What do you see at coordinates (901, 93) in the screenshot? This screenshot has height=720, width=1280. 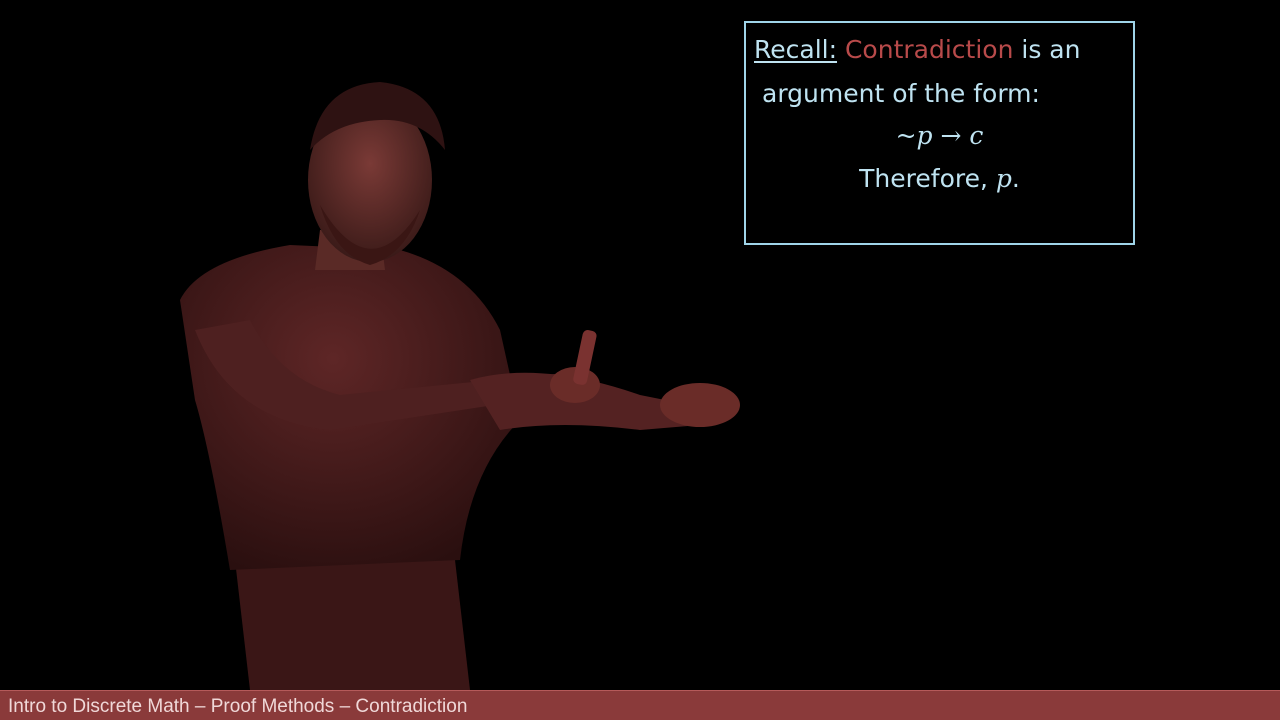 I see `recall-line2: argument of the form:` at bounding box center [901, 93].